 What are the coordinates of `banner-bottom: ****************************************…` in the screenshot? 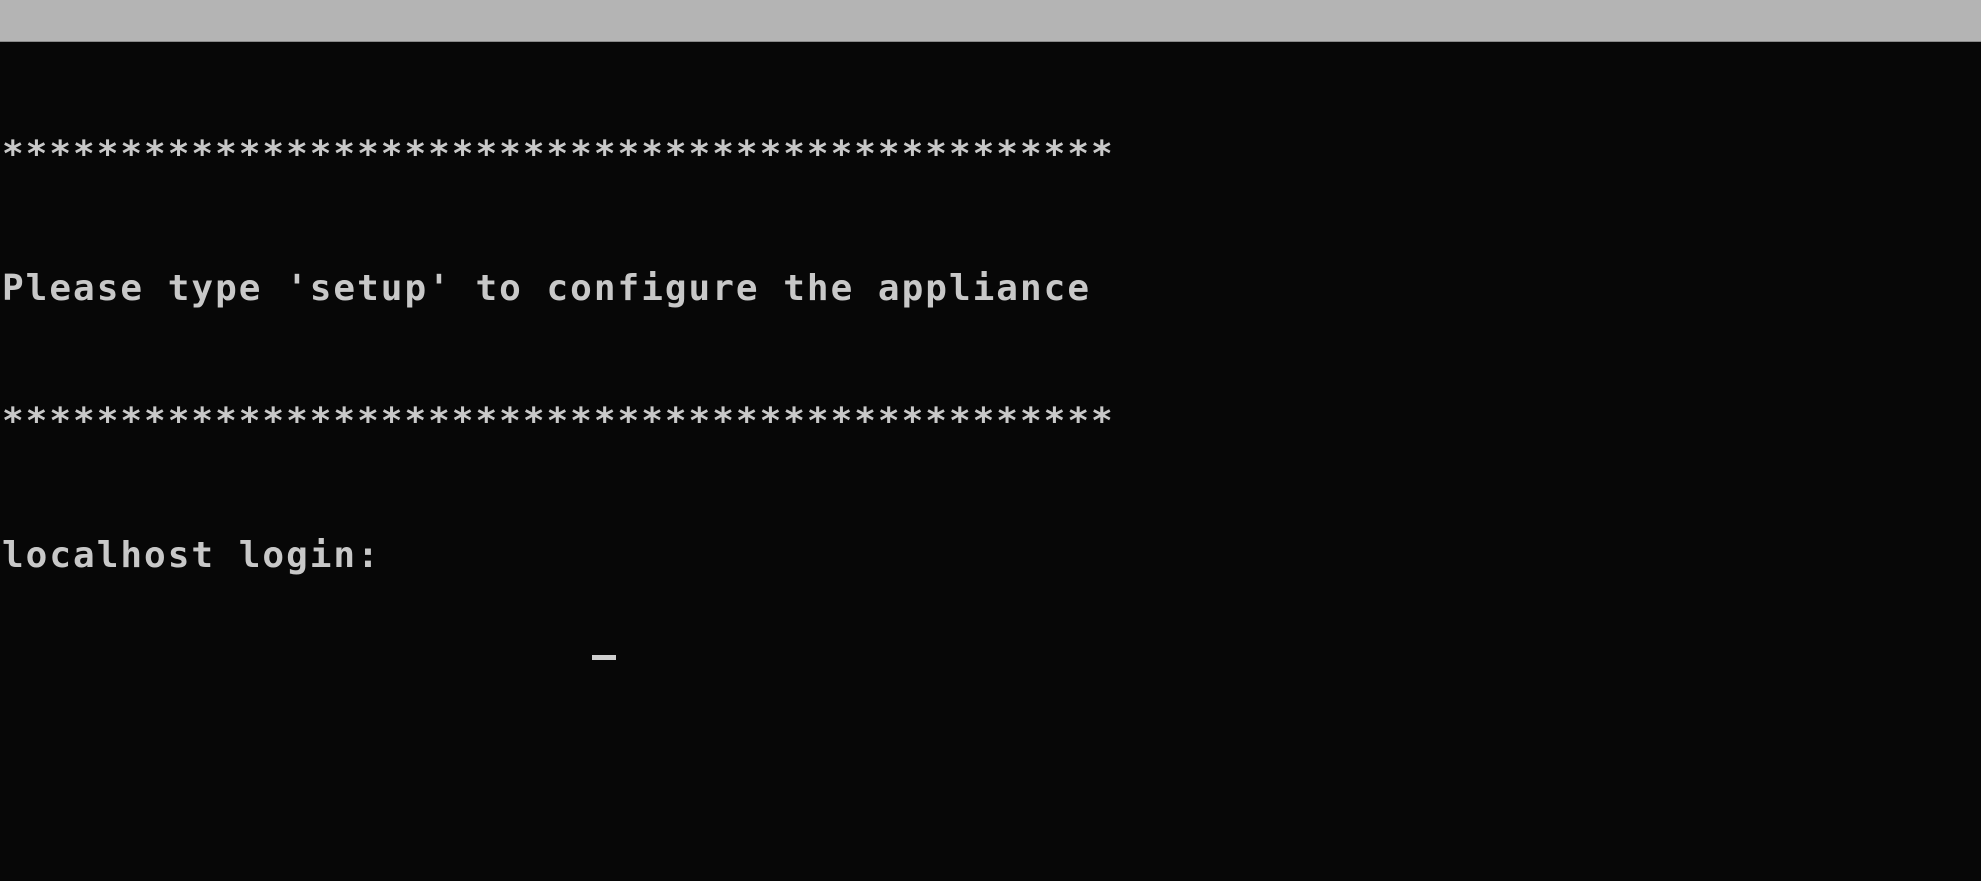 It's located at (558, 421).